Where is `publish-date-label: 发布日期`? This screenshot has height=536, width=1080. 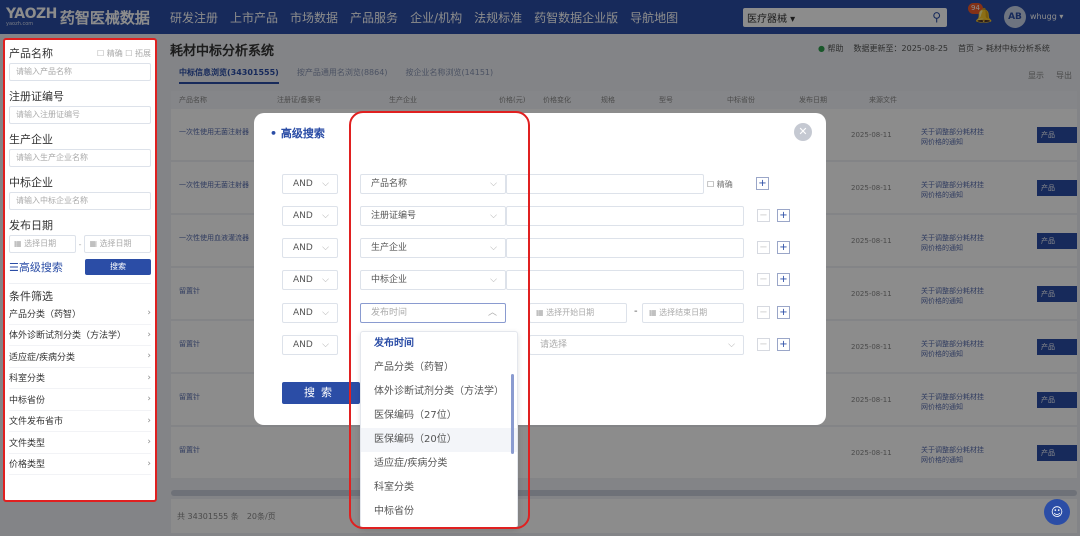 publish-date-label: 发布日期 is located at coordinates (31, 225).